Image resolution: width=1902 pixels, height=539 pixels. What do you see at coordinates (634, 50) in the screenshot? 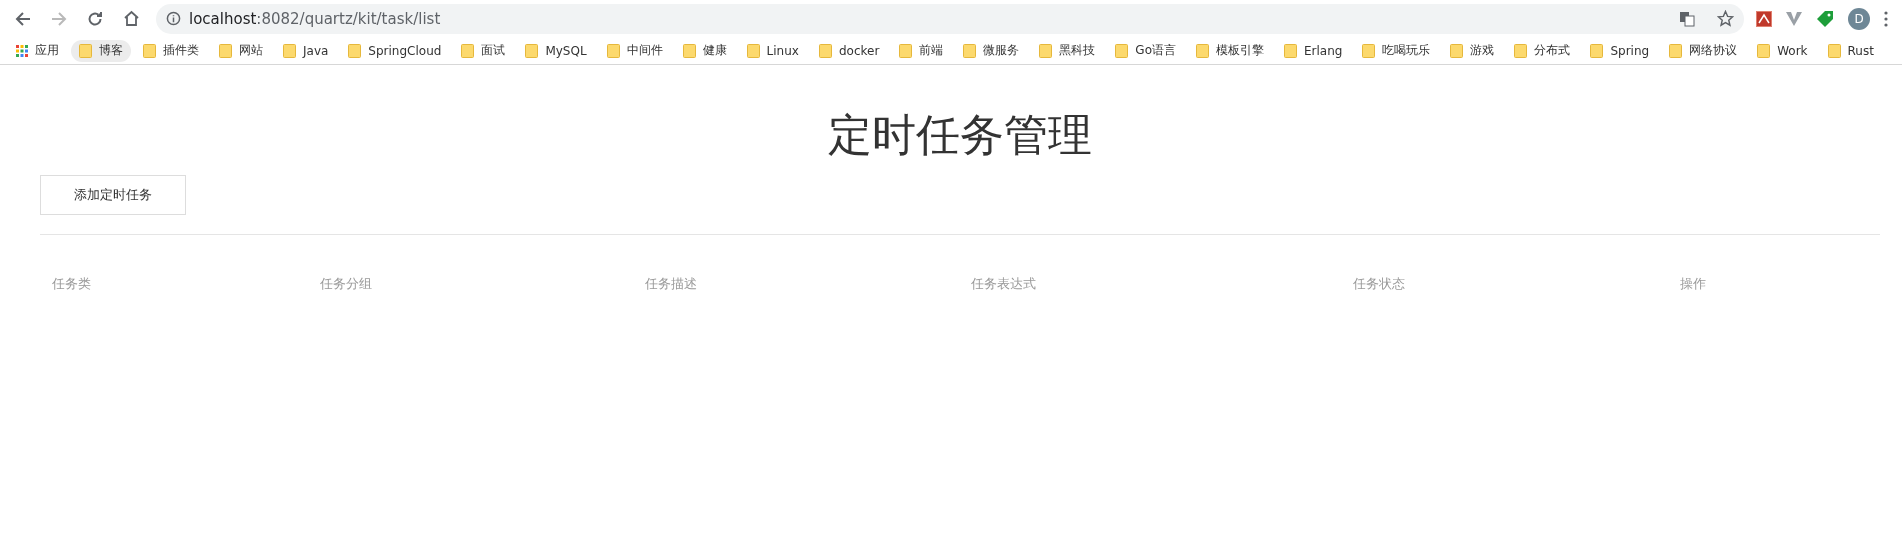
I see `bookmark-item: 中间件` at bounding box center [634, 50].